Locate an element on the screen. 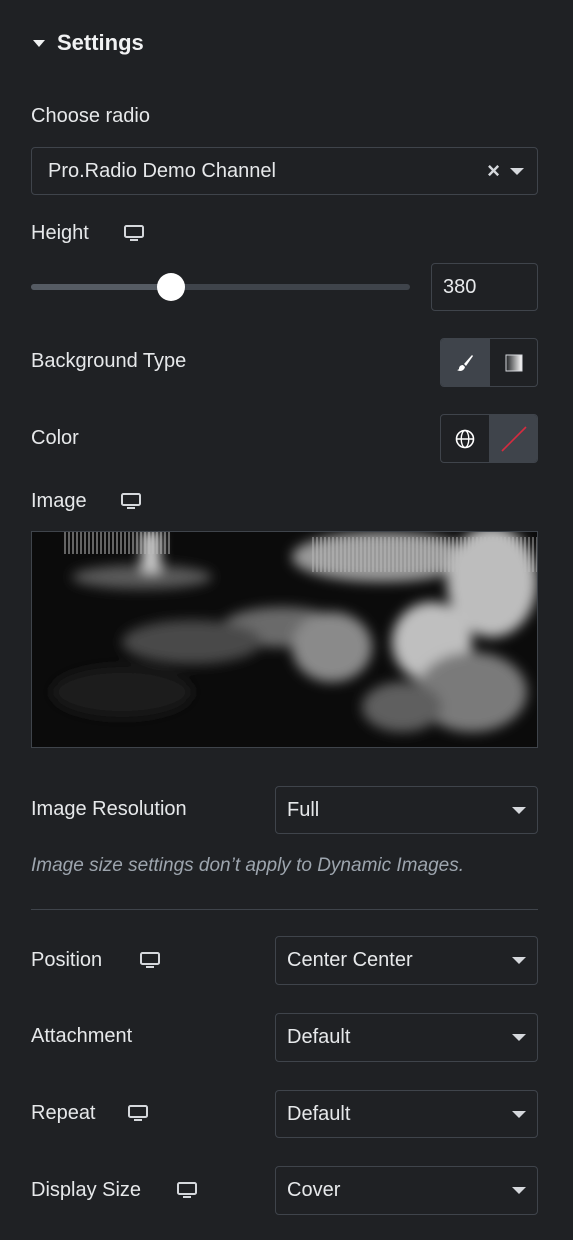  no-color-swatch-icon is located at coordinates (513, 438).